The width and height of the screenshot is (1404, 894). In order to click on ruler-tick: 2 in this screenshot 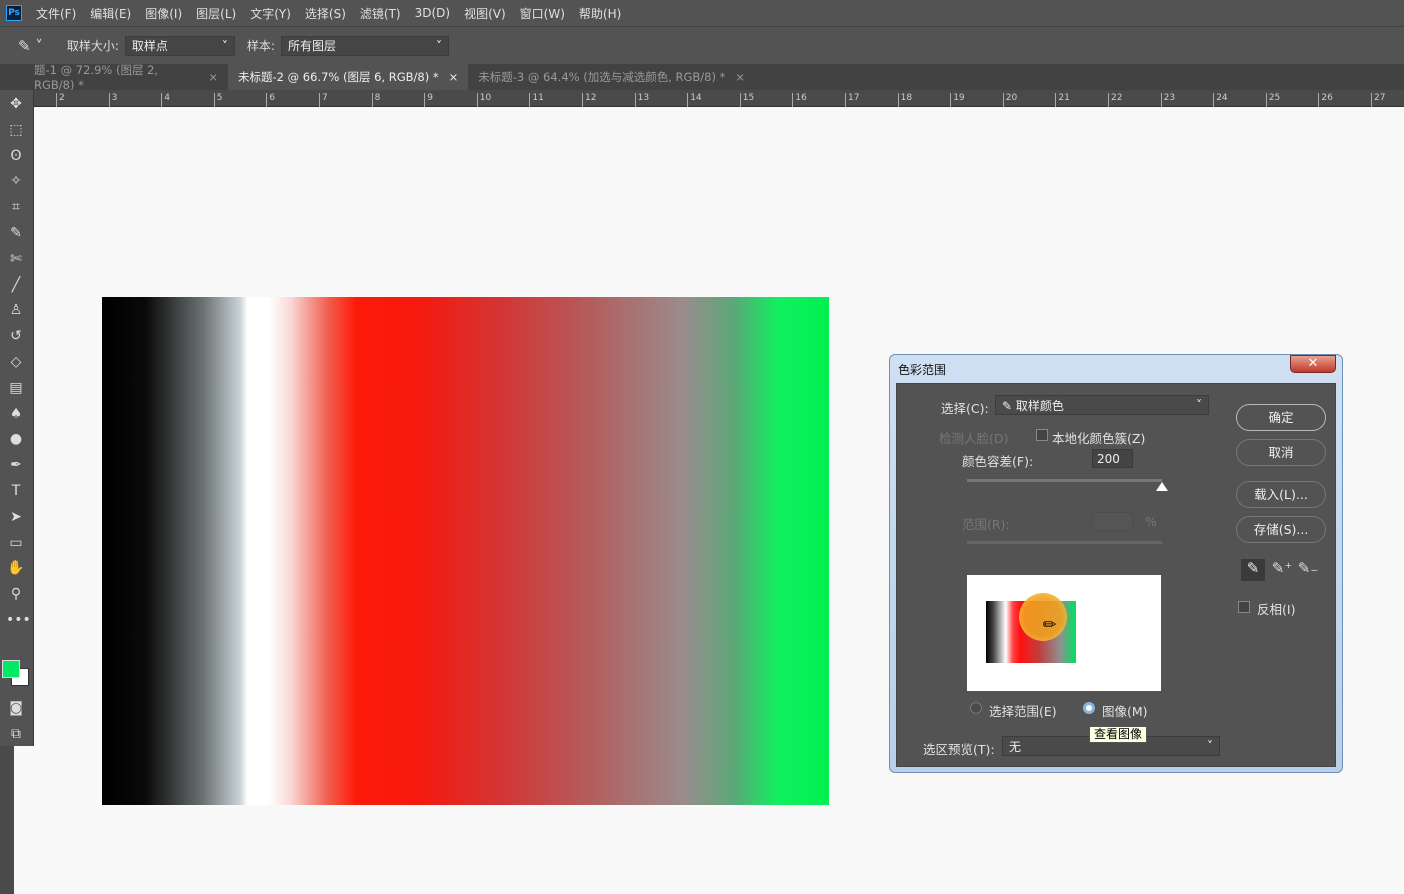, I will do `click(60, 100)`.